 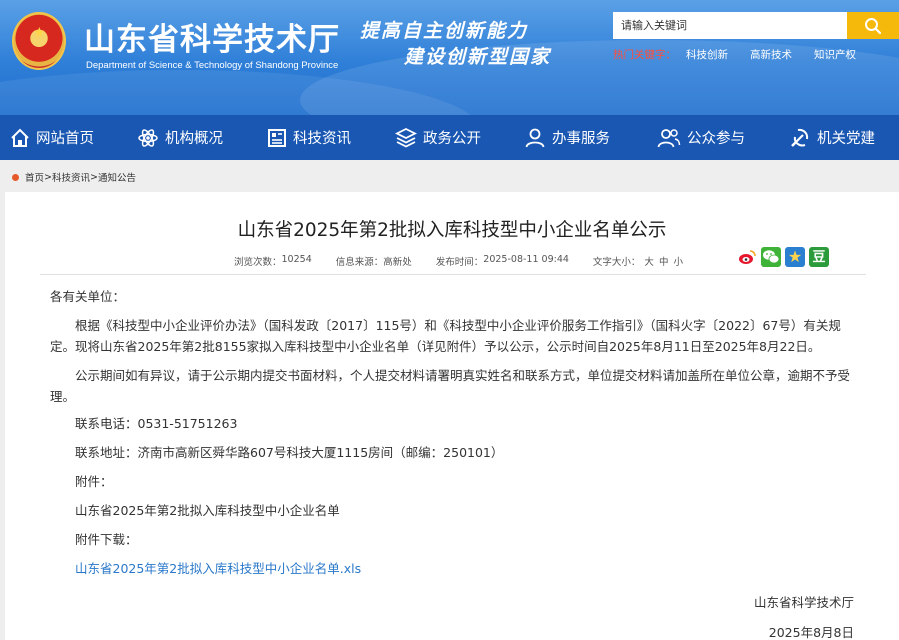 What do you see at coordinates (71, 177) in the screenshot?
I see `breadcrumb-news: 科技资讯` at bounding box center [71, 177].